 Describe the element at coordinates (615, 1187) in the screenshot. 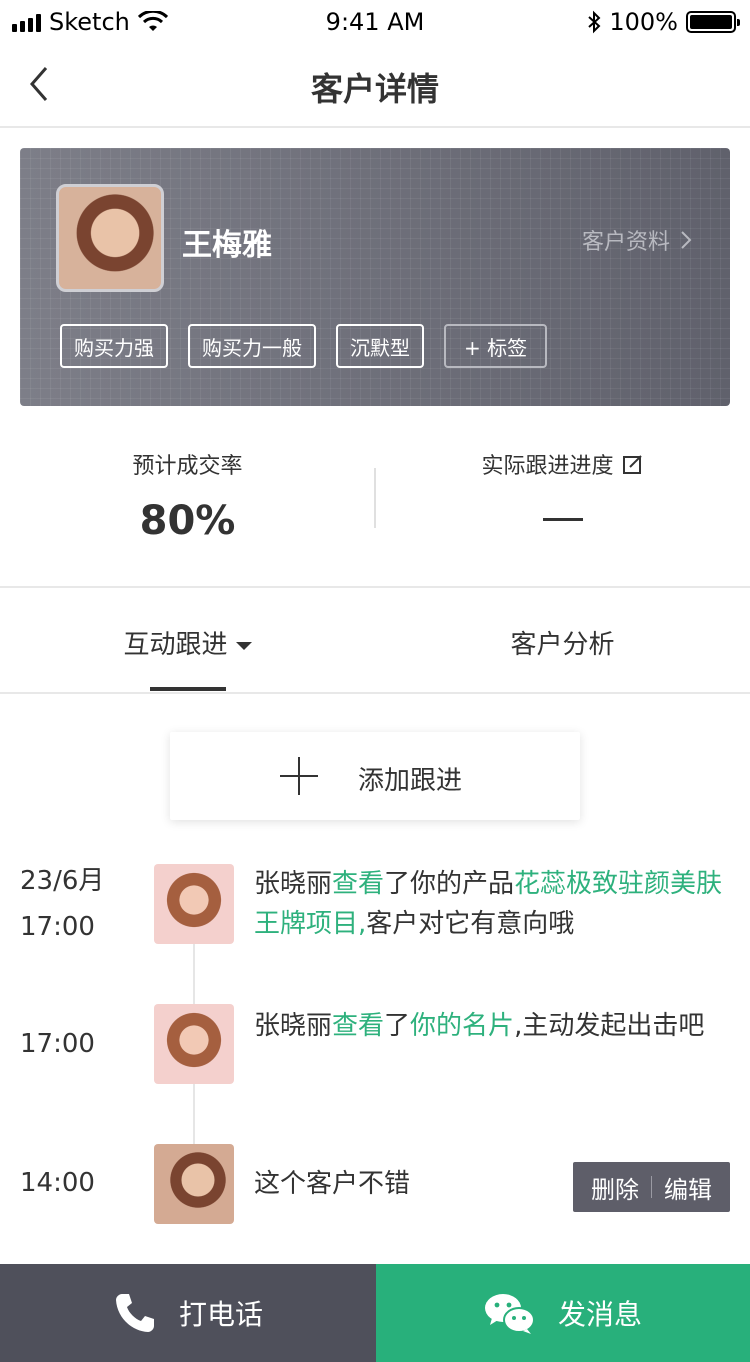

I see `delete-button: 删除` at that location.